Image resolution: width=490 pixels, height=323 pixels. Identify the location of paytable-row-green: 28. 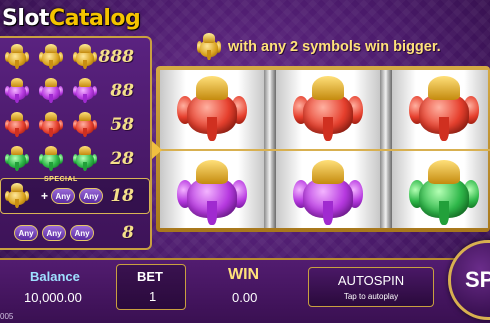
(75, 159).